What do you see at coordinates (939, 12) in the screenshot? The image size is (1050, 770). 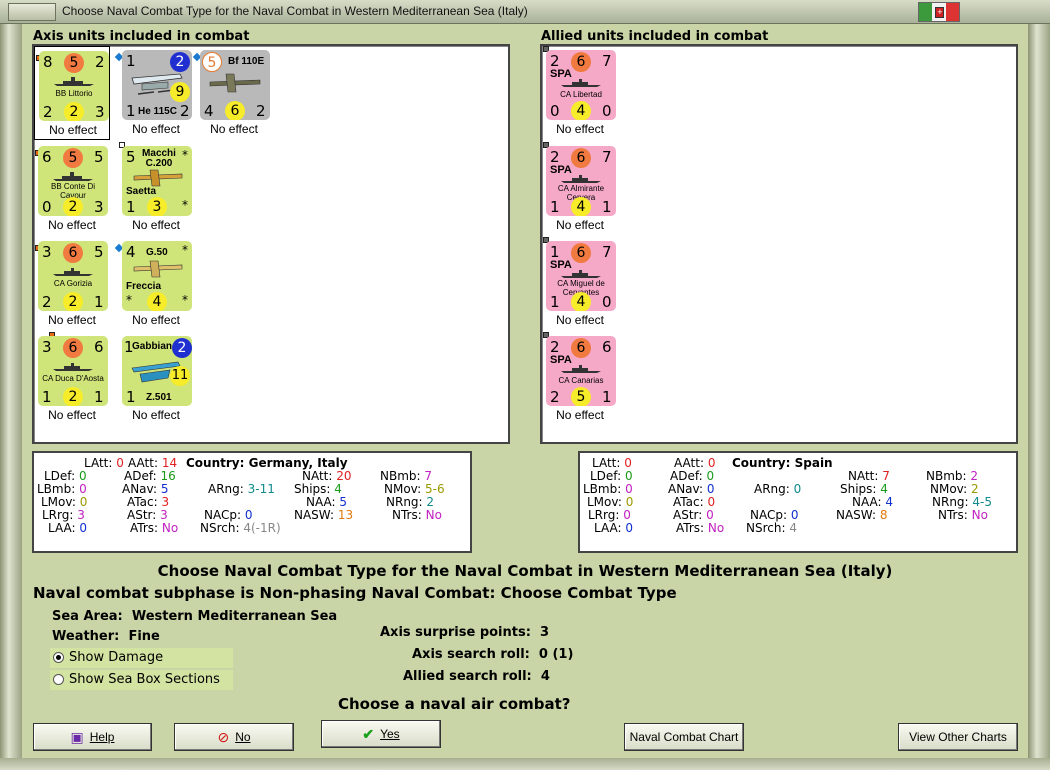 I see `italy-flag-icon: +` at bounding box center [939, 12].